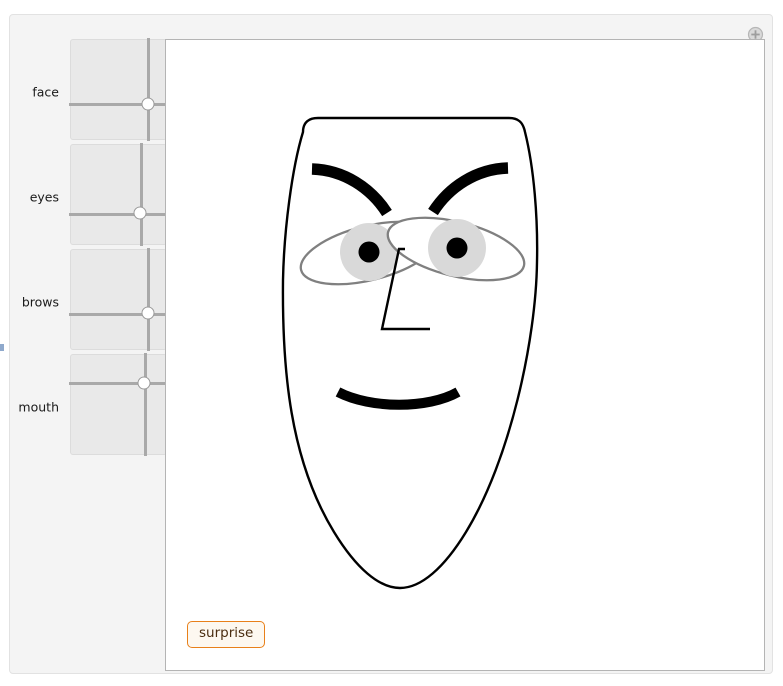 The image size is (783, 686). Describe the element at coordinates (44, 196) in the screenshot. I see `slider-label-eyes: eyes` at that location.